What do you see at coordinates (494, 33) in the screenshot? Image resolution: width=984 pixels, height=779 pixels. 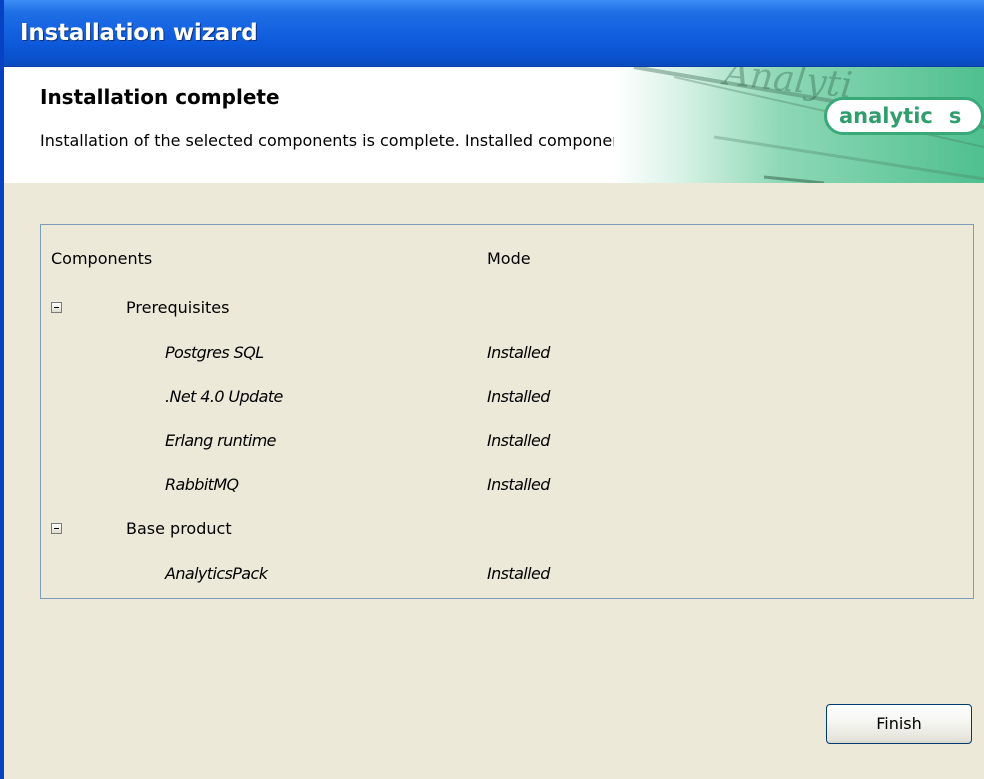 I see `title-bar: Installation wizard` at bounding box center [494, 33].